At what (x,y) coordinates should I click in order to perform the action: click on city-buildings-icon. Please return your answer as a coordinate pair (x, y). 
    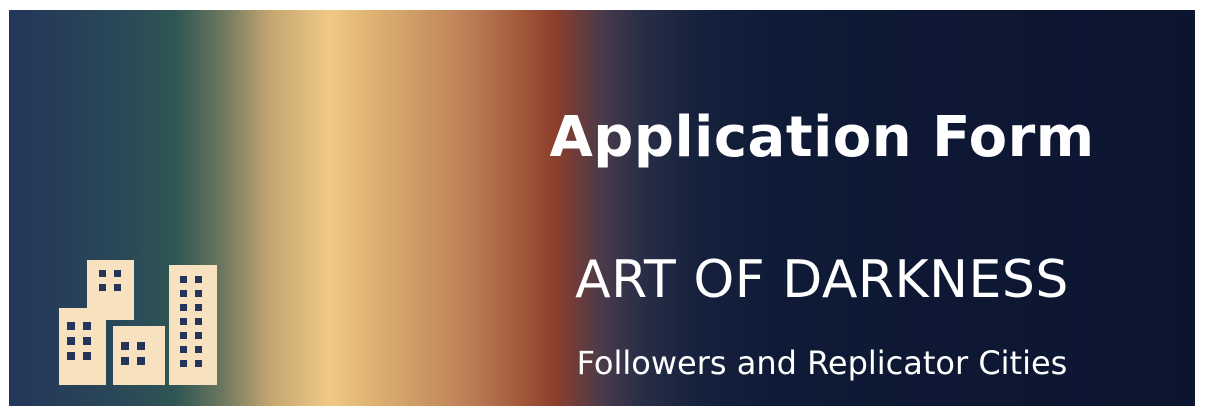
    Looking at the image, I should click on (139, 322).